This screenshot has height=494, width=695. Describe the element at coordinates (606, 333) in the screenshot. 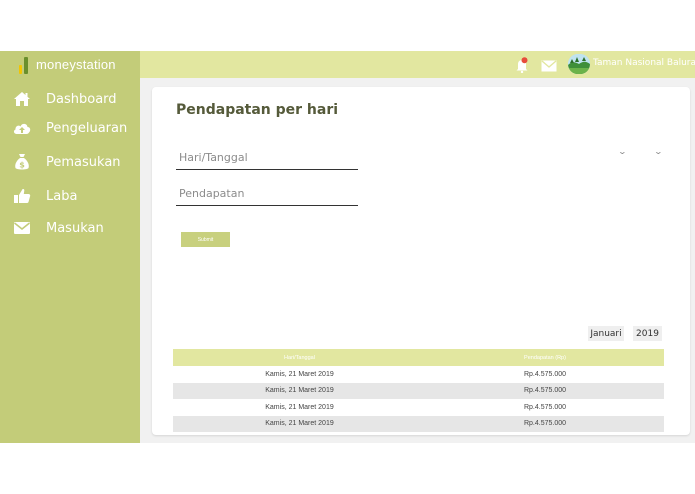

I see `month-select: Januari` at that location.